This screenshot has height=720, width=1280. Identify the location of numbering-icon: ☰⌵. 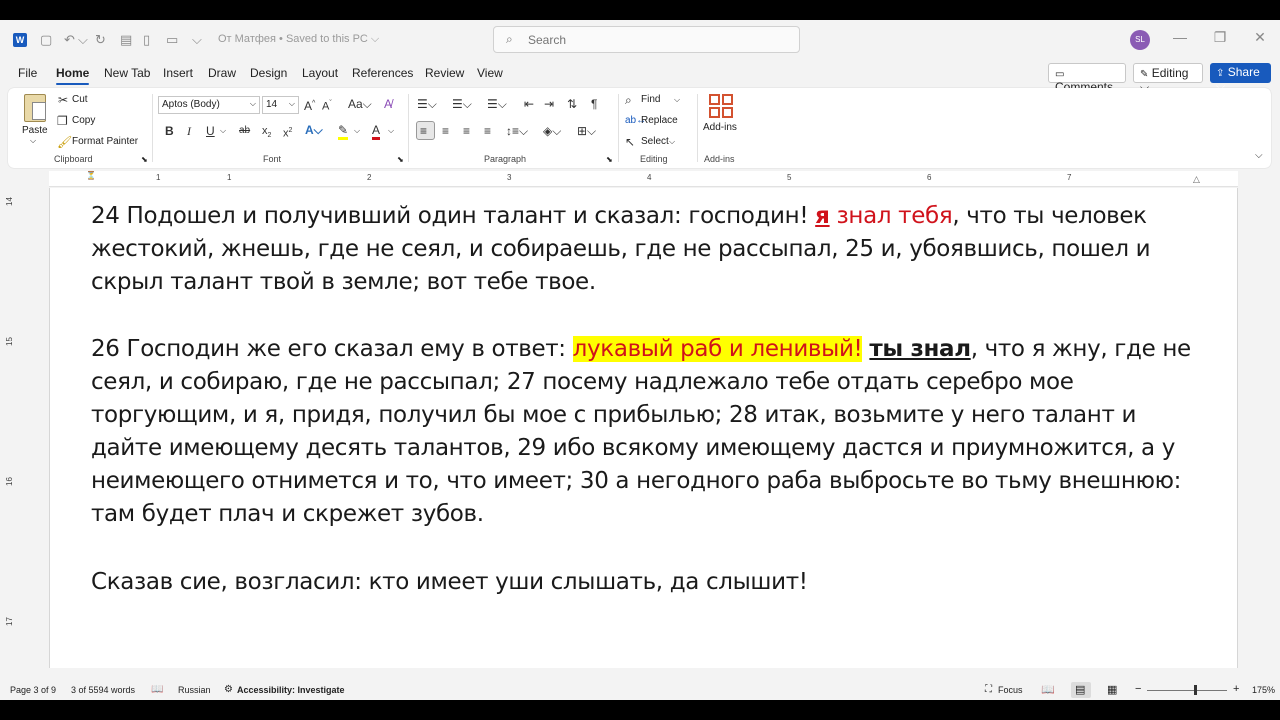
(462, 104).